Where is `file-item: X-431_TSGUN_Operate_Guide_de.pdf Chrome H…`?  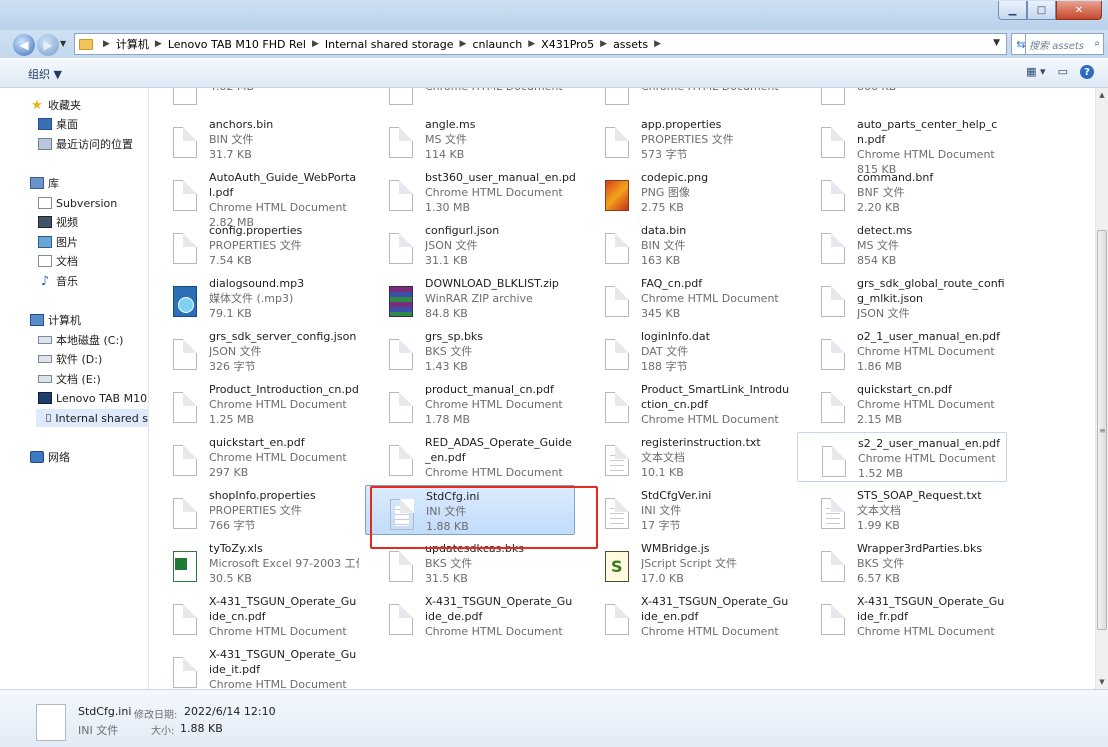
file-item: X-431_TSGUN_Operate_Guide_de.pdf Chrome H… is located at coordinates (470, 616).